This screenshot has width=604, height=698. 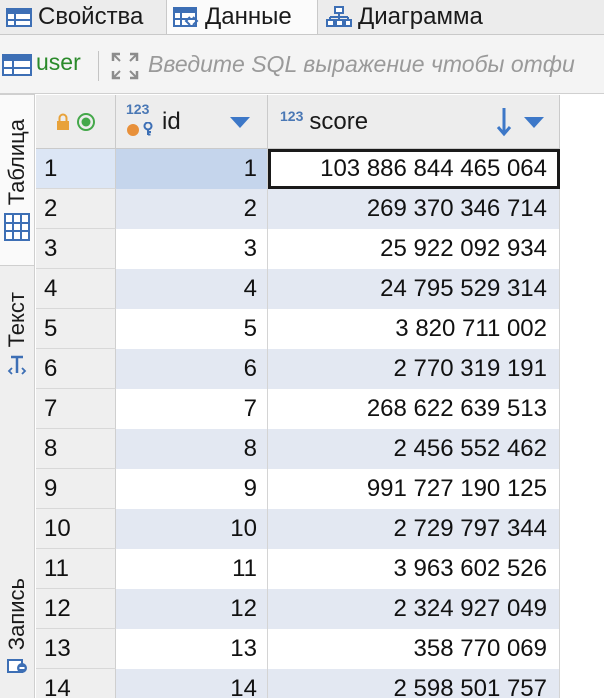 I want to click on row-header-corner, so click(x=76, y=122).